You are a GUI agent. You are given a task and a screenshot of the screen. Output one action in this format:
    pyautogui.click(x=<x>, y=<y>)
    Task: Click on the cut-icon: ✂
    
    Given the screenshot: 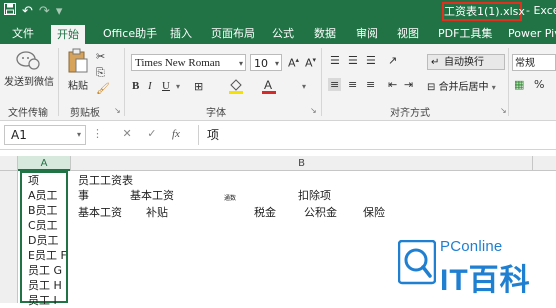 What is the action you would take?
    pyautogui.click(x=100, y=56)
    